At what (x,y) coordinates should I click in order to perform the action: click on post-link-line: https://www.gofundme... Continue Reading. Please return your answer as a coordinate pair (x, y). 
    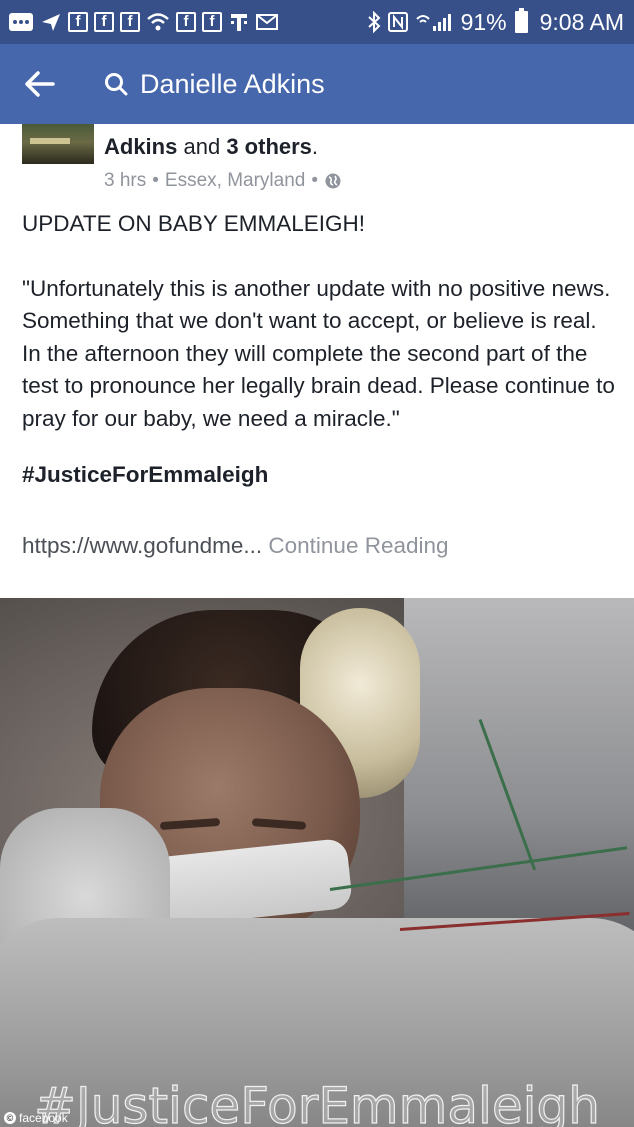
    Looking at the image, I should click on (319, 546).